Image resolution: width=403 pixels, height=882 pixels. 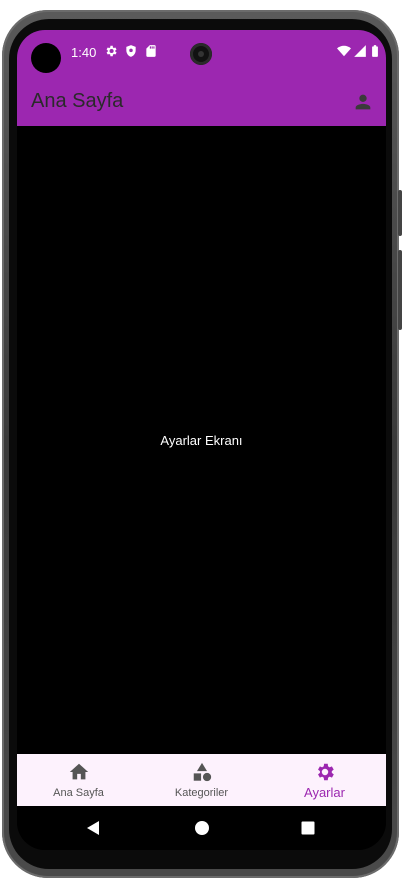 I want to click on signal-icon, so click(x=360, y=51).